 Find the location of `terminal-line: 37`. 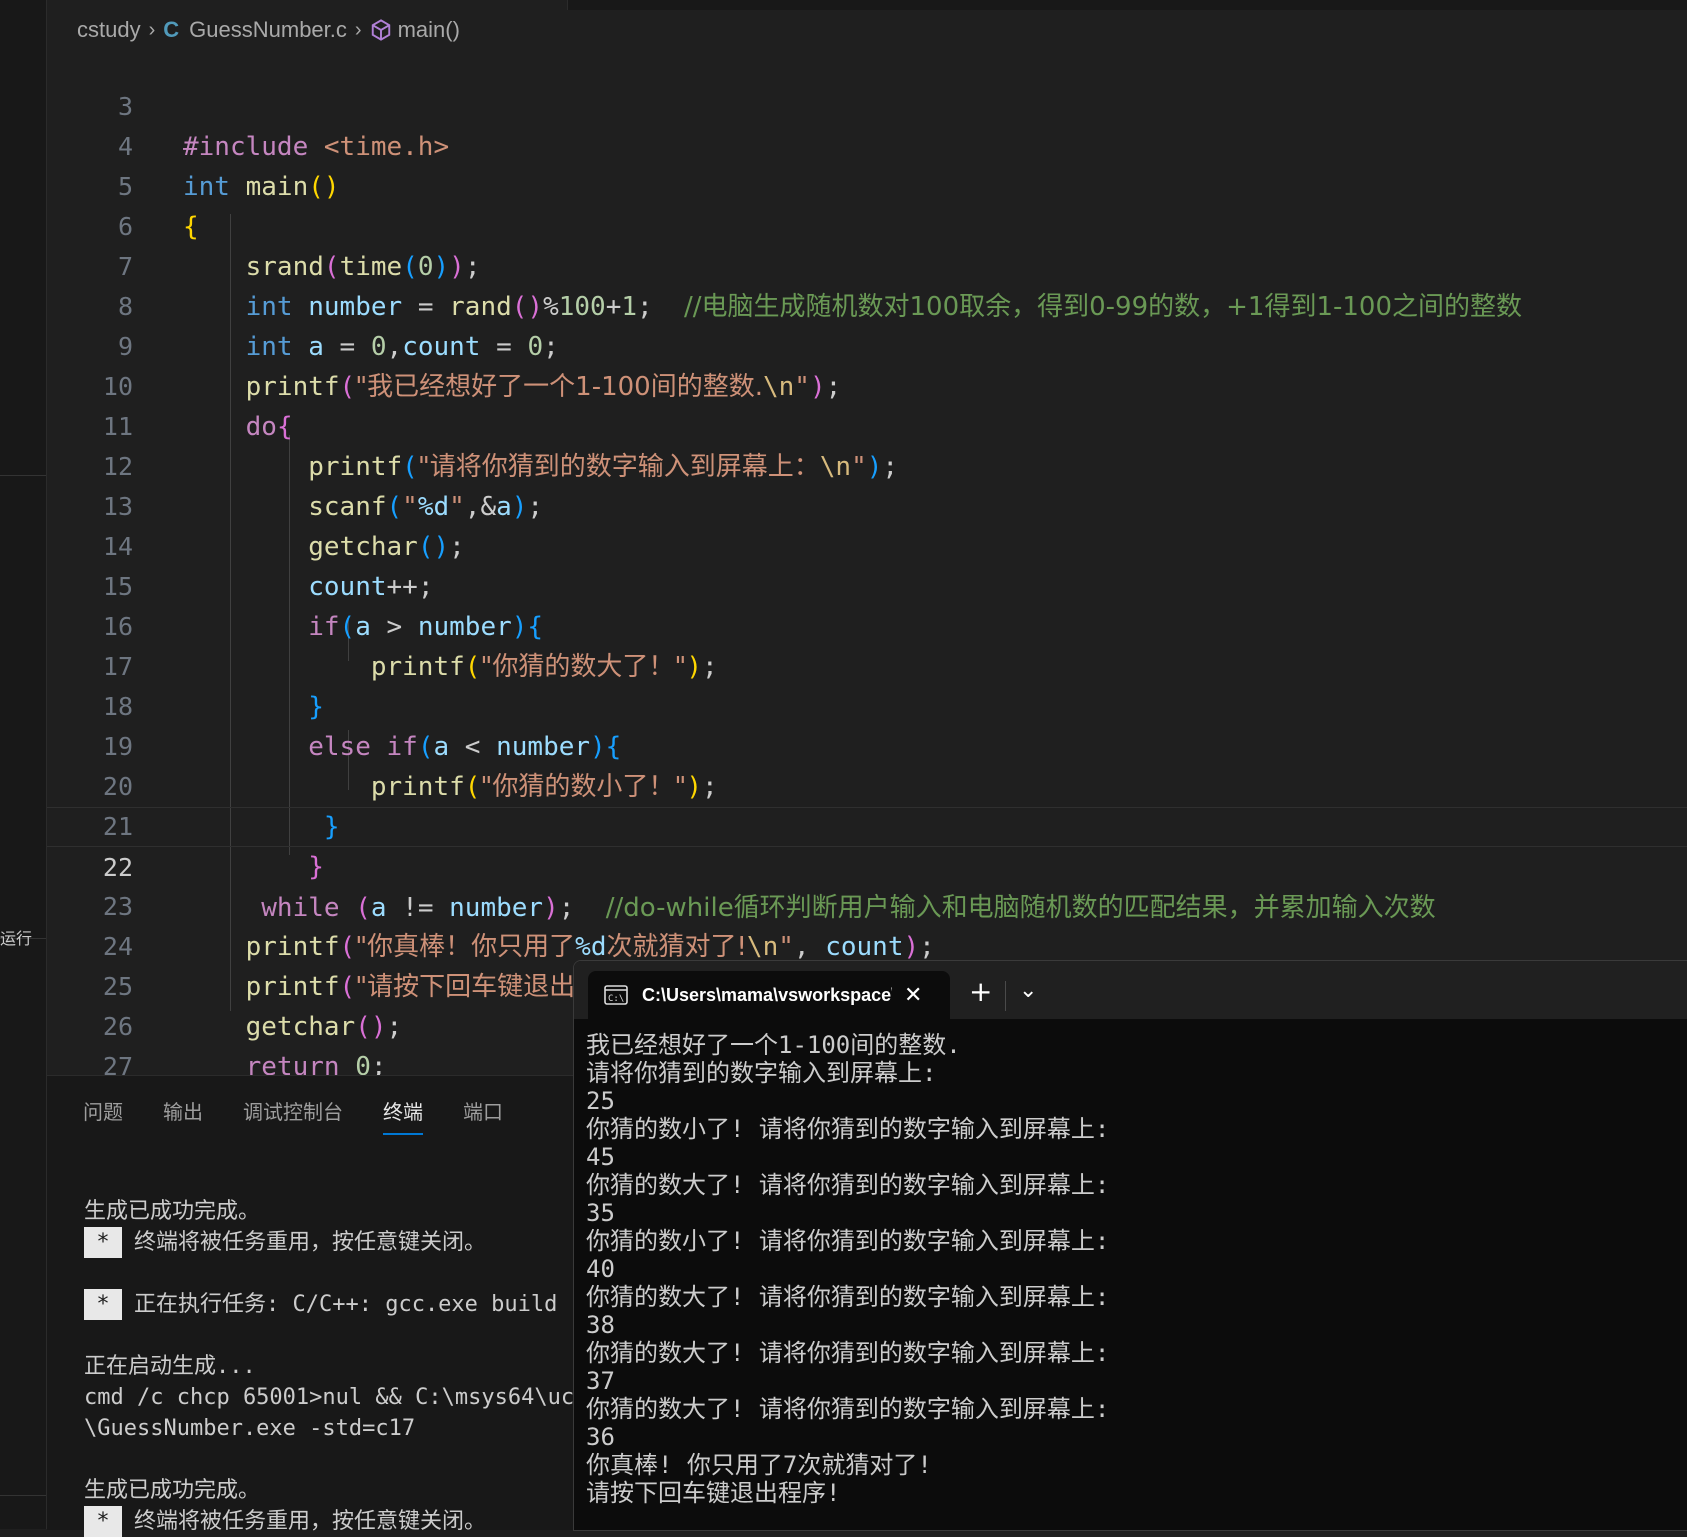

terminal-line: 37 is located at coordinates (600, 1381).